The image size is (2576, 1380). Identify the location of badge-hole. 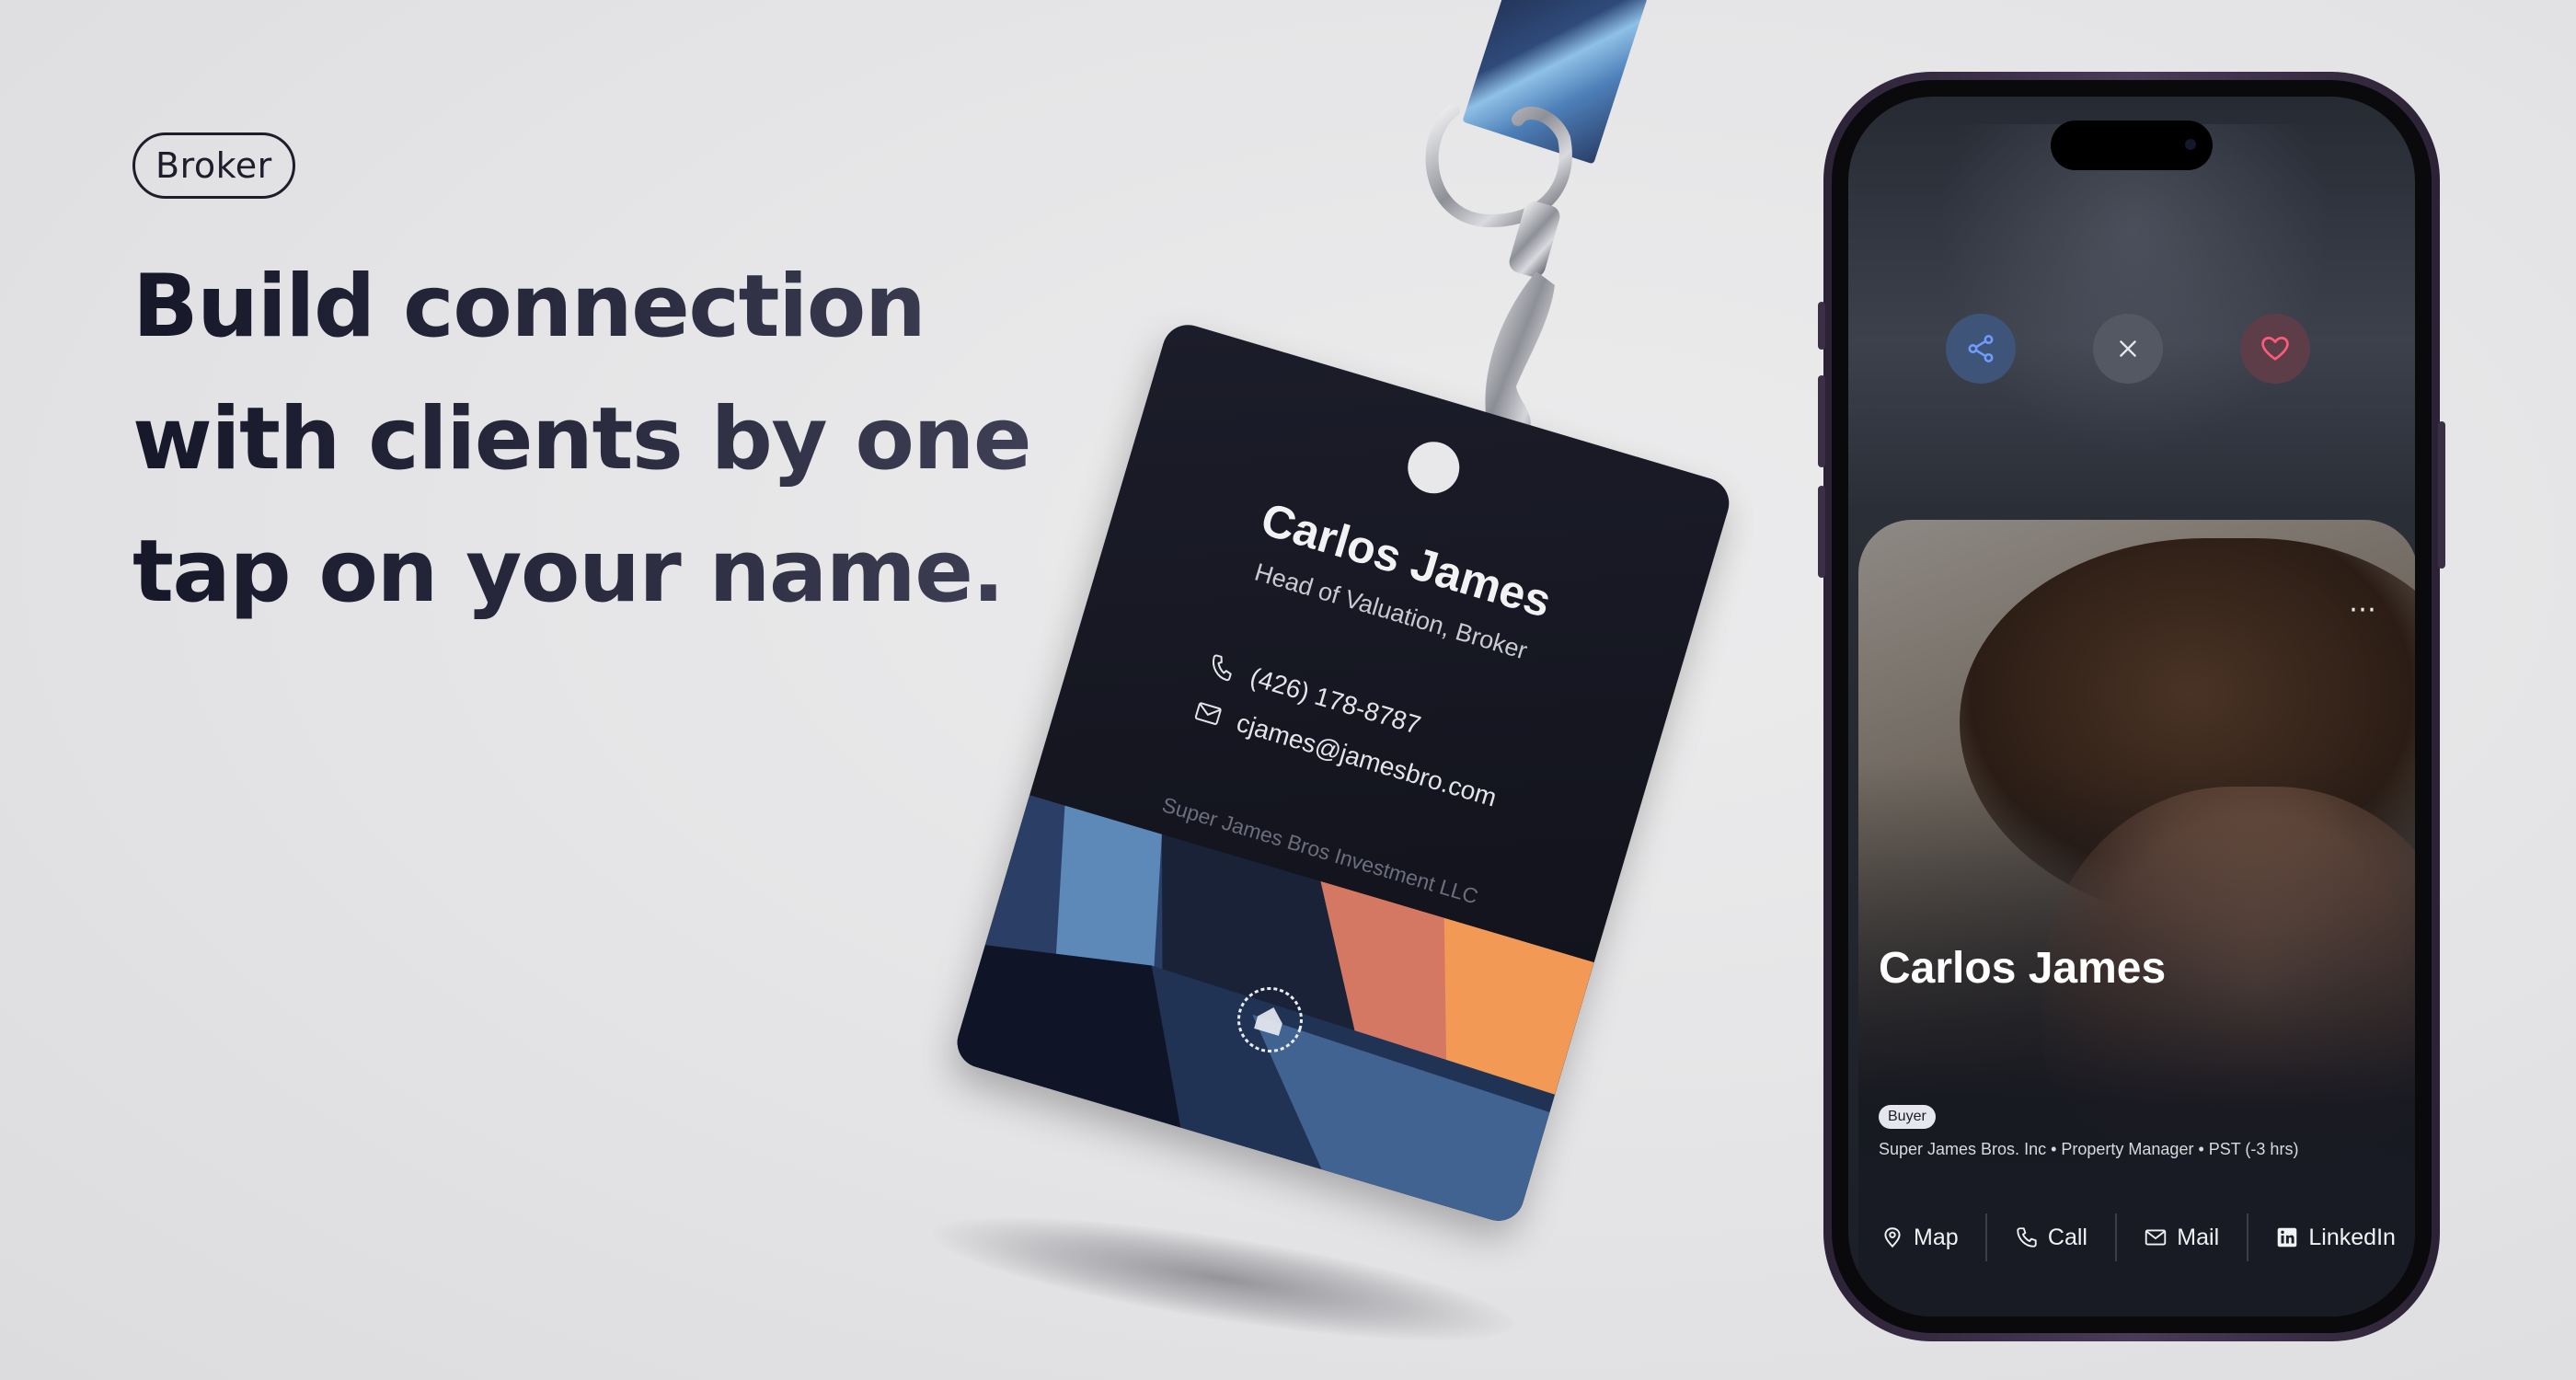
(1433, 467).